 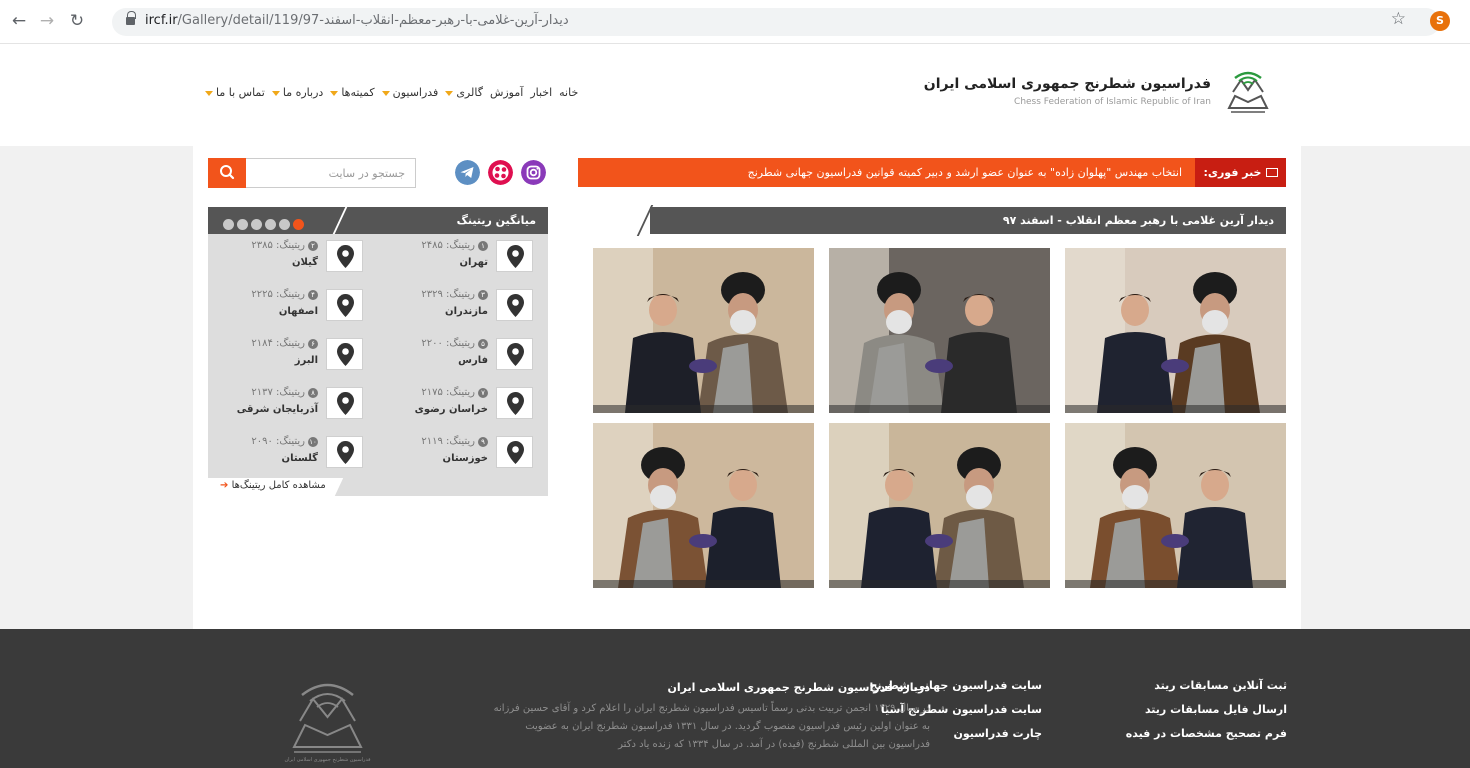 I want to click on province-name: البرز, so click(x=306, y=360).